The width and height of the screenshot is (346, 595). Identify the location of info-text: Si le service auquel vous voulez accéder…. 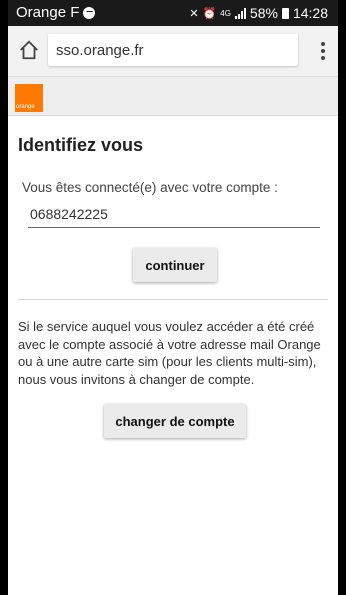
(169, 353).